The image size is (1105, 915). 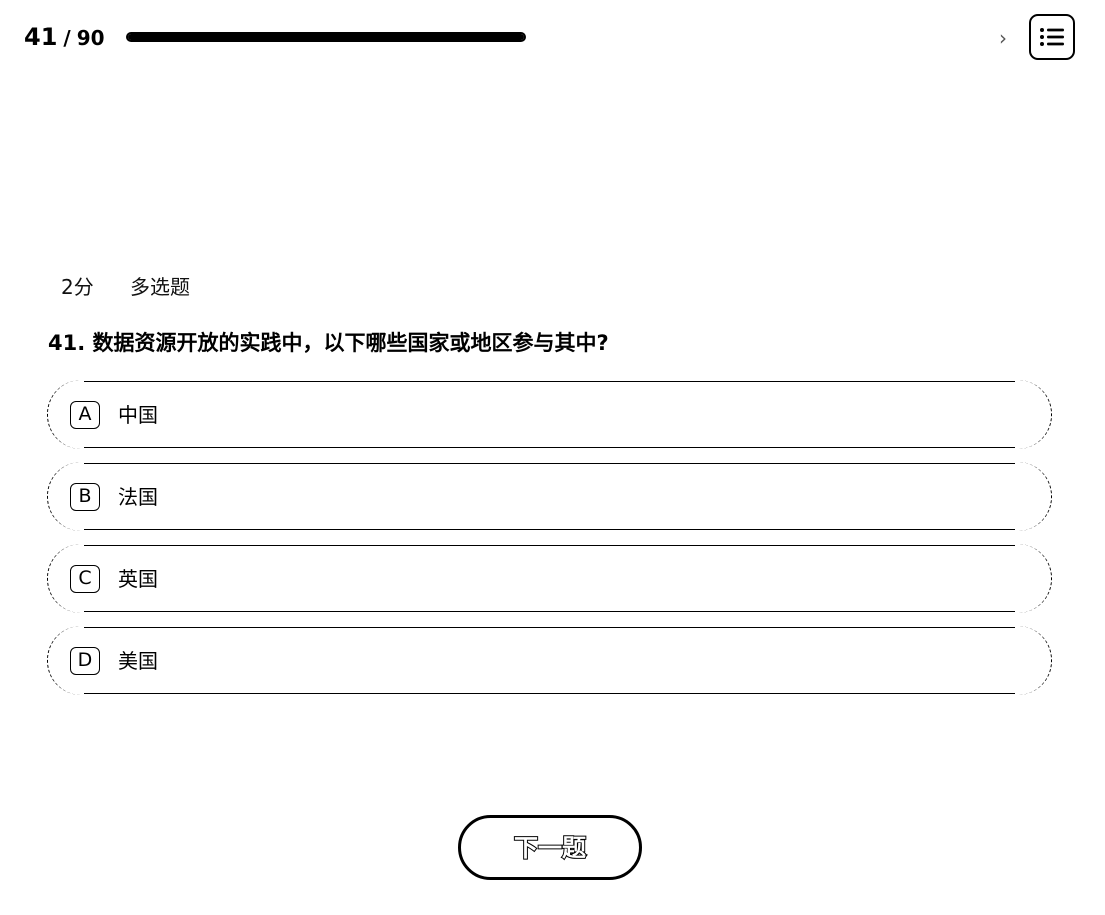 What do you see at coordinates (85, 579) in the screenshot?
I see `option-letter-badge: C` at bounding box center [85, 579].